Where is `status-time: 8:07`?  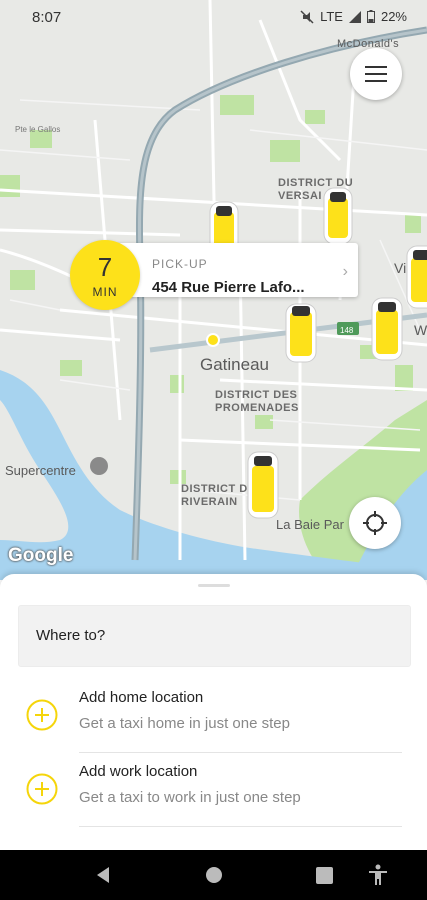 status-time: 8:07 is located at coordinates (47, 17).